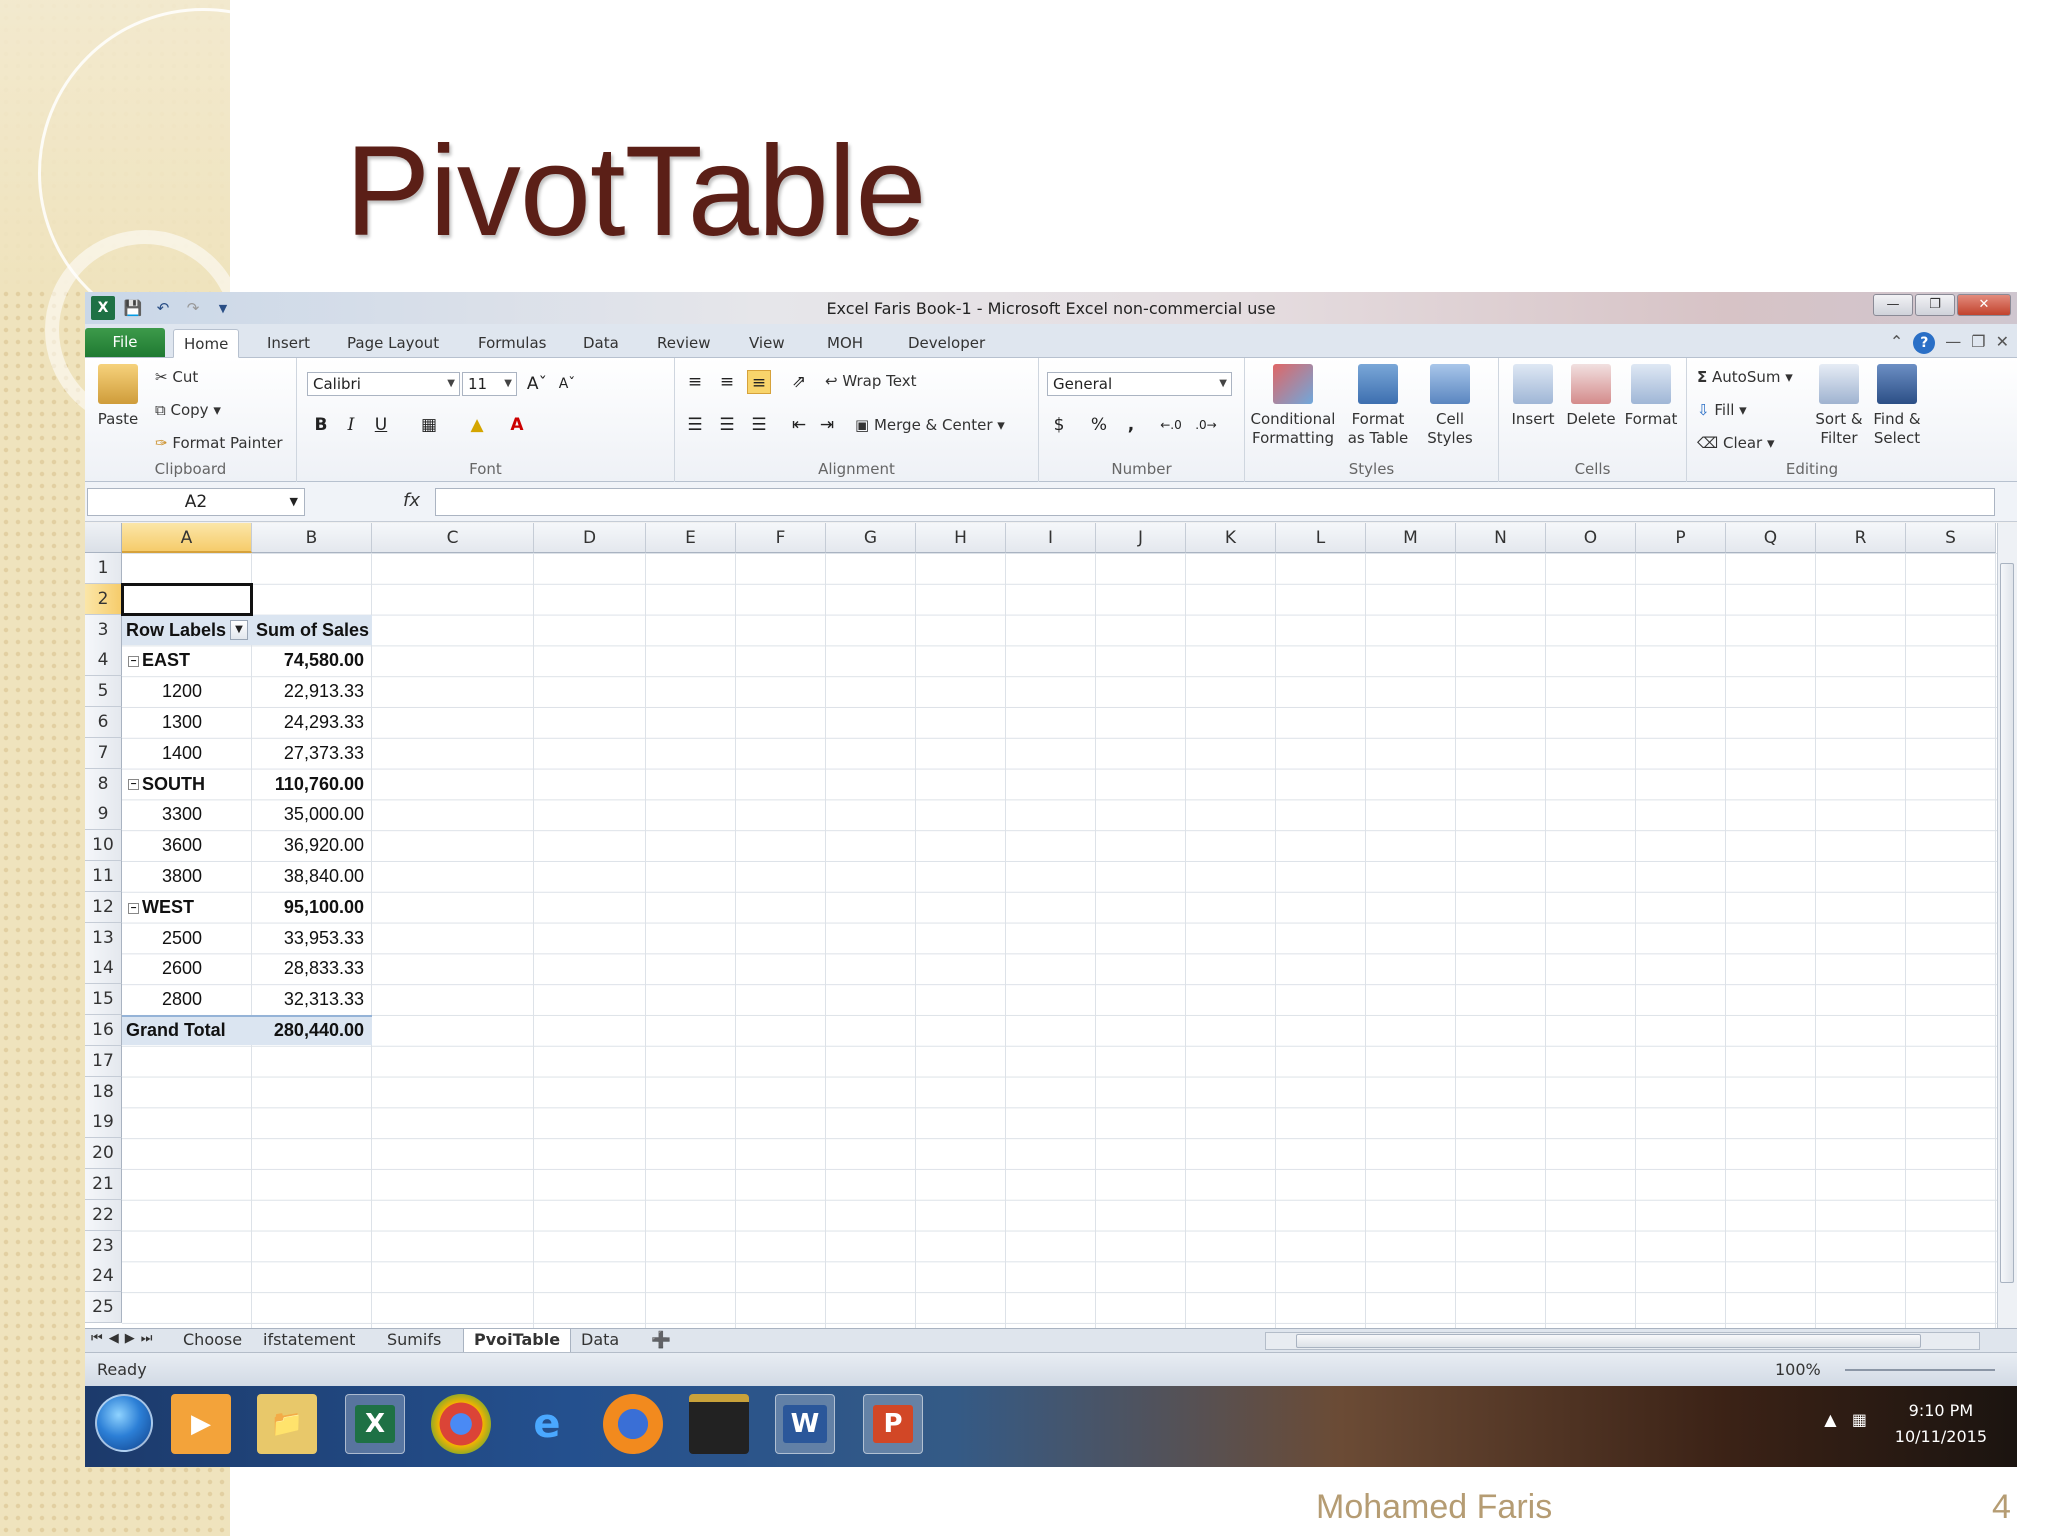 The height and width of the screenshot is (1536, 2048). What do you see at coordinates (1501, 538) in the screenshot?
I see `column-header: N` at bounding box center [1501, 538].